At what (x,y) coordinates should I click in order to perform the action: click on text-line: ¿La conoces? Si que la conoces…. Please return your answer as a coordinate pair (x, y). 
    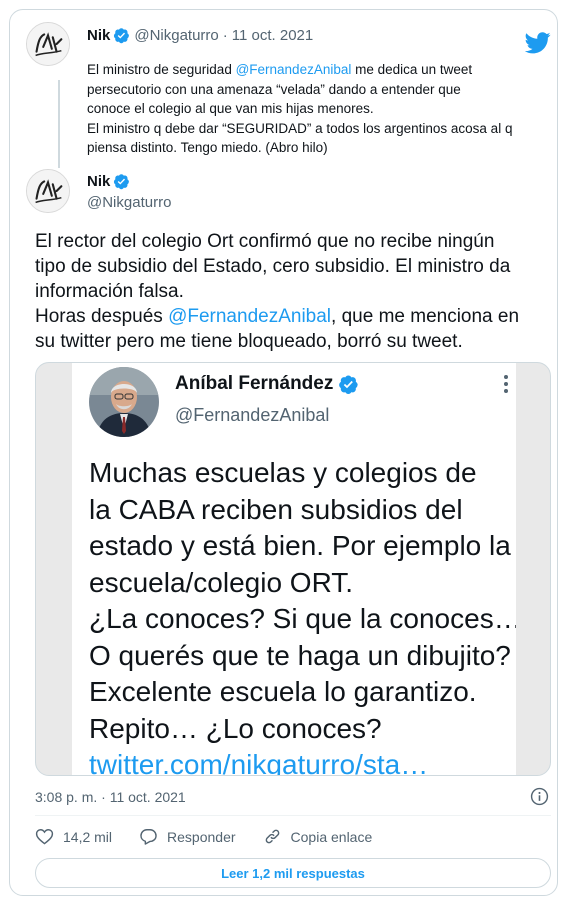
    Looking at the image, I should click on (302, 618).